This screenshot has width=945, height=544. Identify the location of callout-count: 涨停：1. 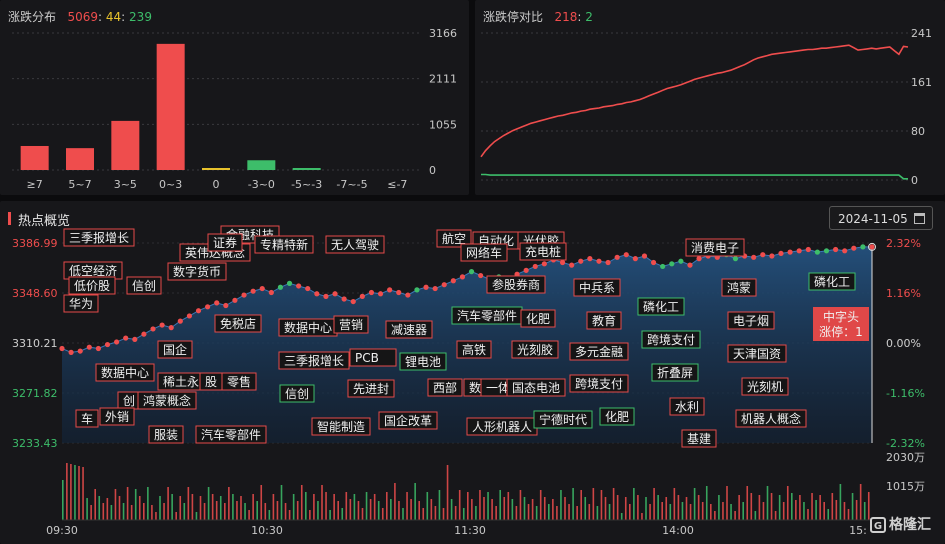
(841, 331).